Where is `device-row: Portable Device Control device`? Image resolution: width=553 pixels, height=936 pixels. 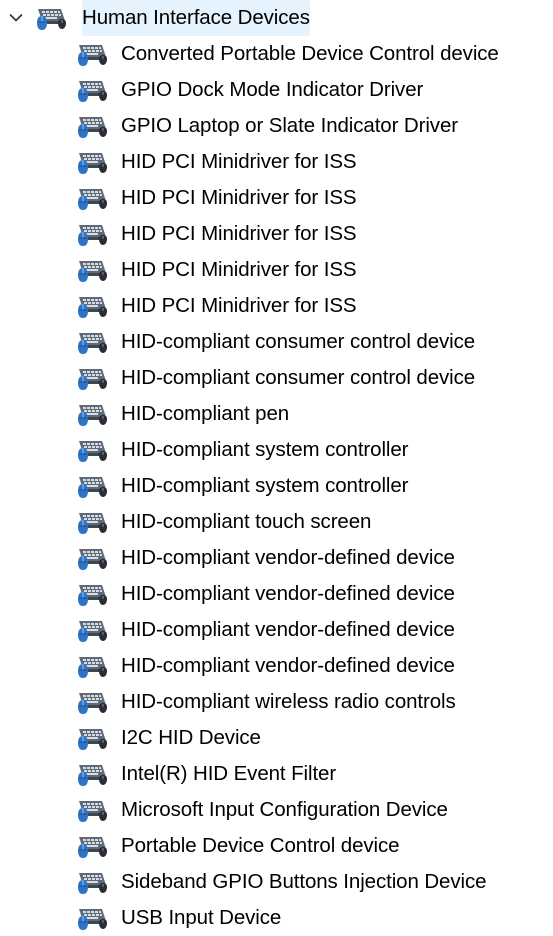
device-row: Portable Device Control device is located at coordinates (276, 846).